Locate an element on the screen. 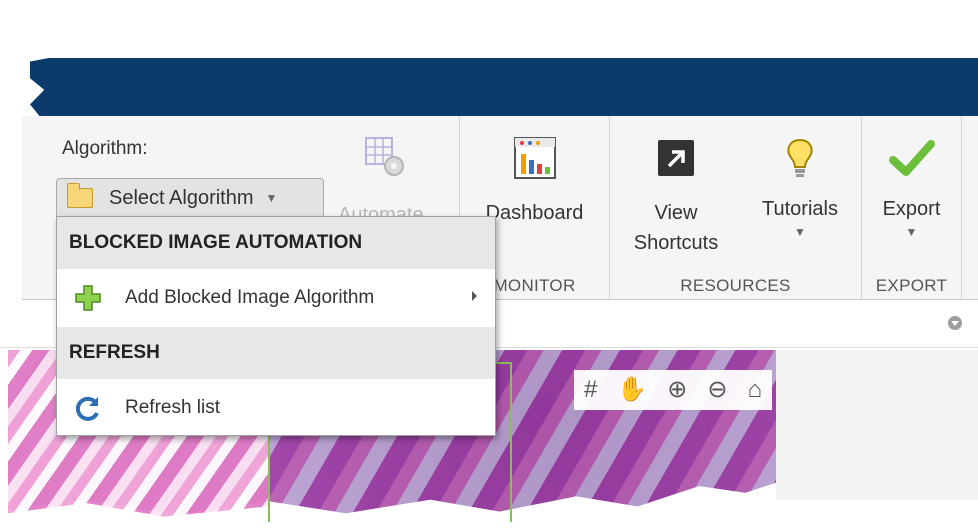  view-shortcuts-label-2: Shortcuts is located at coordinates (676, 243).